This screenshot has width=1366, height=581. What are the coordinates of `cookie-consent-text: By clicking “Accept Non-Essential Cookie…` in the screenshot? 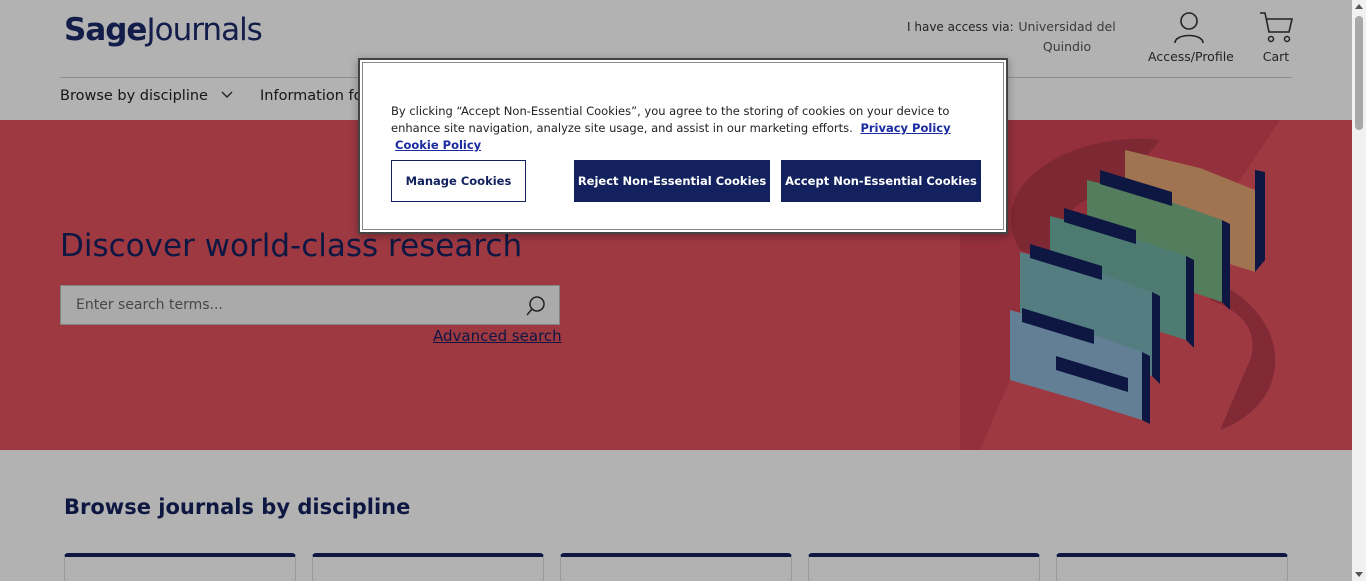 It's located at (671, 128).